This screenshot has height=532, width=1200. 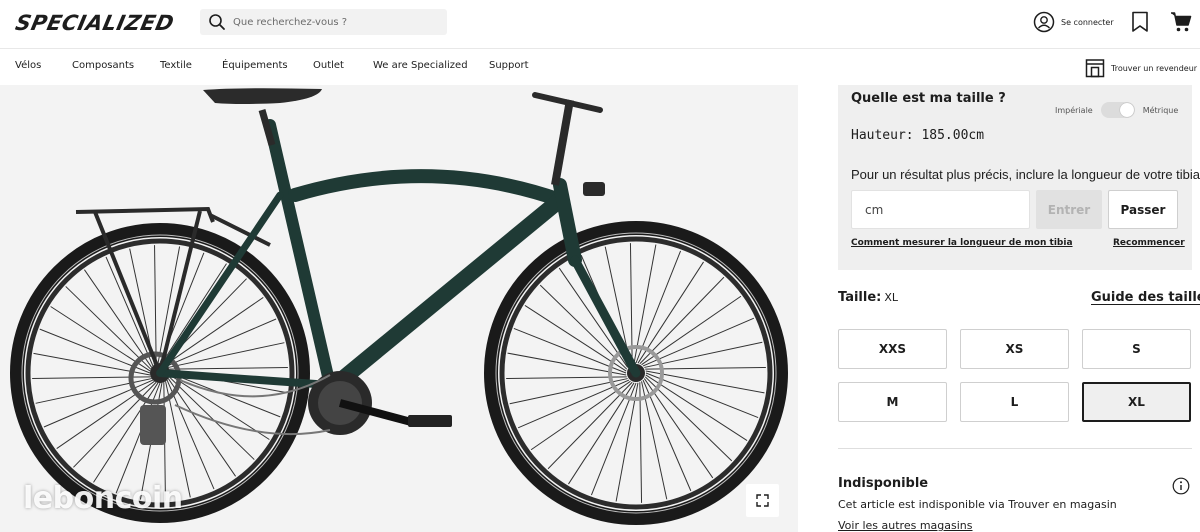 What do you see at coordinates (953, 135) in the screenshot?
I see `height-value: 185.00cm` at bounding box center [953, 135].